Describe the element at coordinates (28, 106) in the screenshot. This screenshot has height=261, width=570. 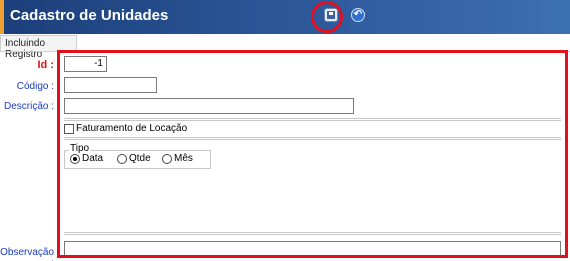
I see `descricao-label: Descrição :` at that location.